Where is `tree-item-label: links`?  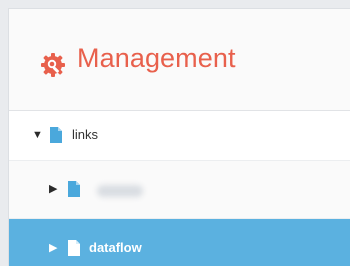
tree-item-label: links is located at coordinates (85, 134).